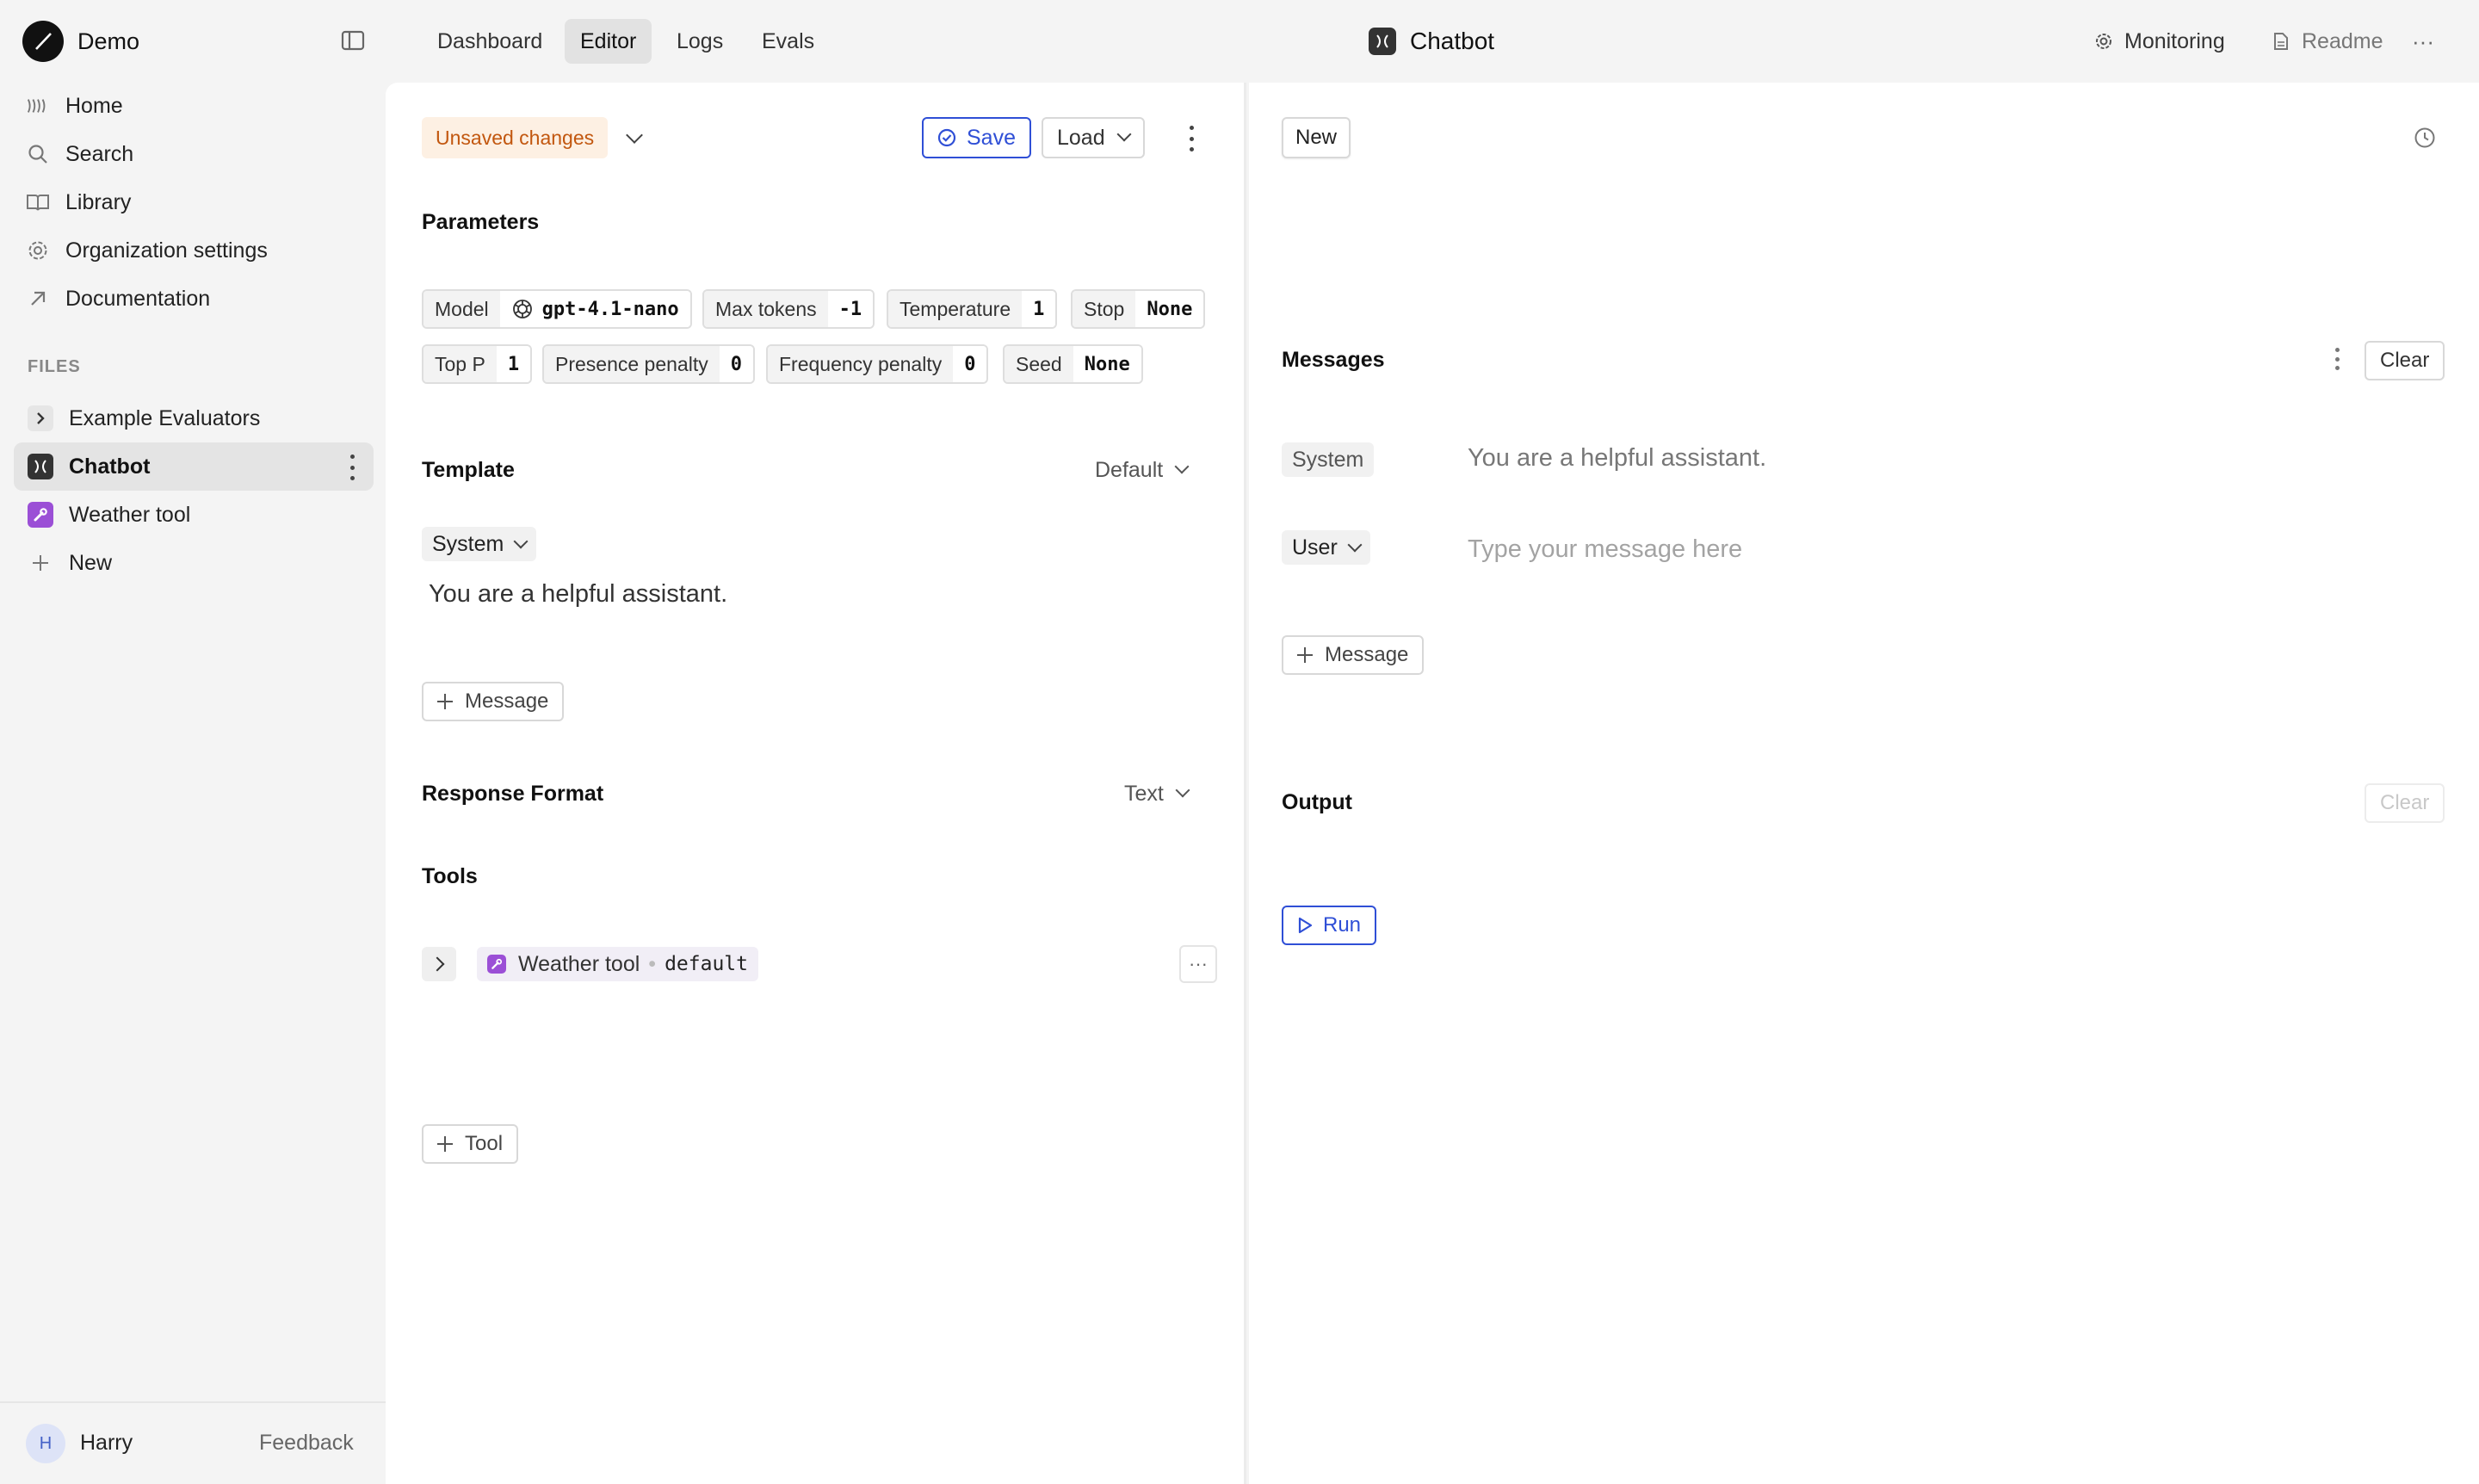  Describe the element at coordinates (166, 250) in the screenshot. I see `sidebar-item-label: Organization settings` at that location.